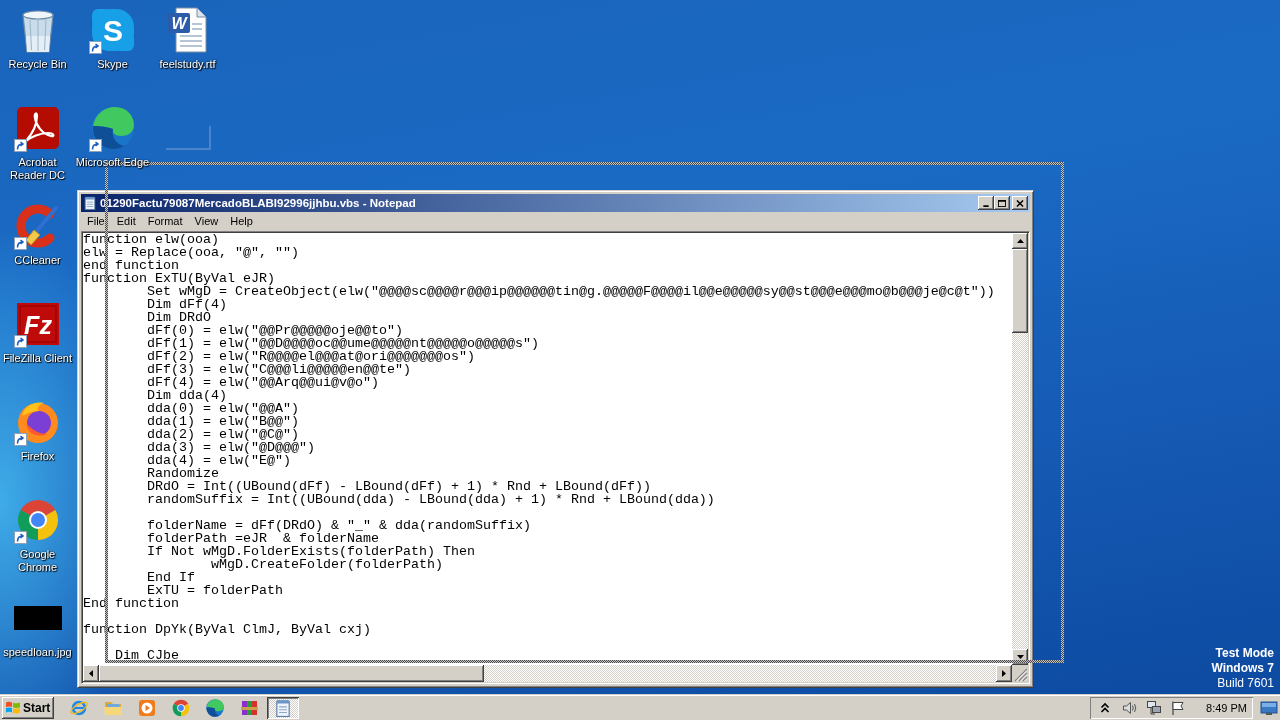 Image resolution: width=1280 pixels, height=720 pixels. I want to click on menu-item: Help, so click(241, 221).